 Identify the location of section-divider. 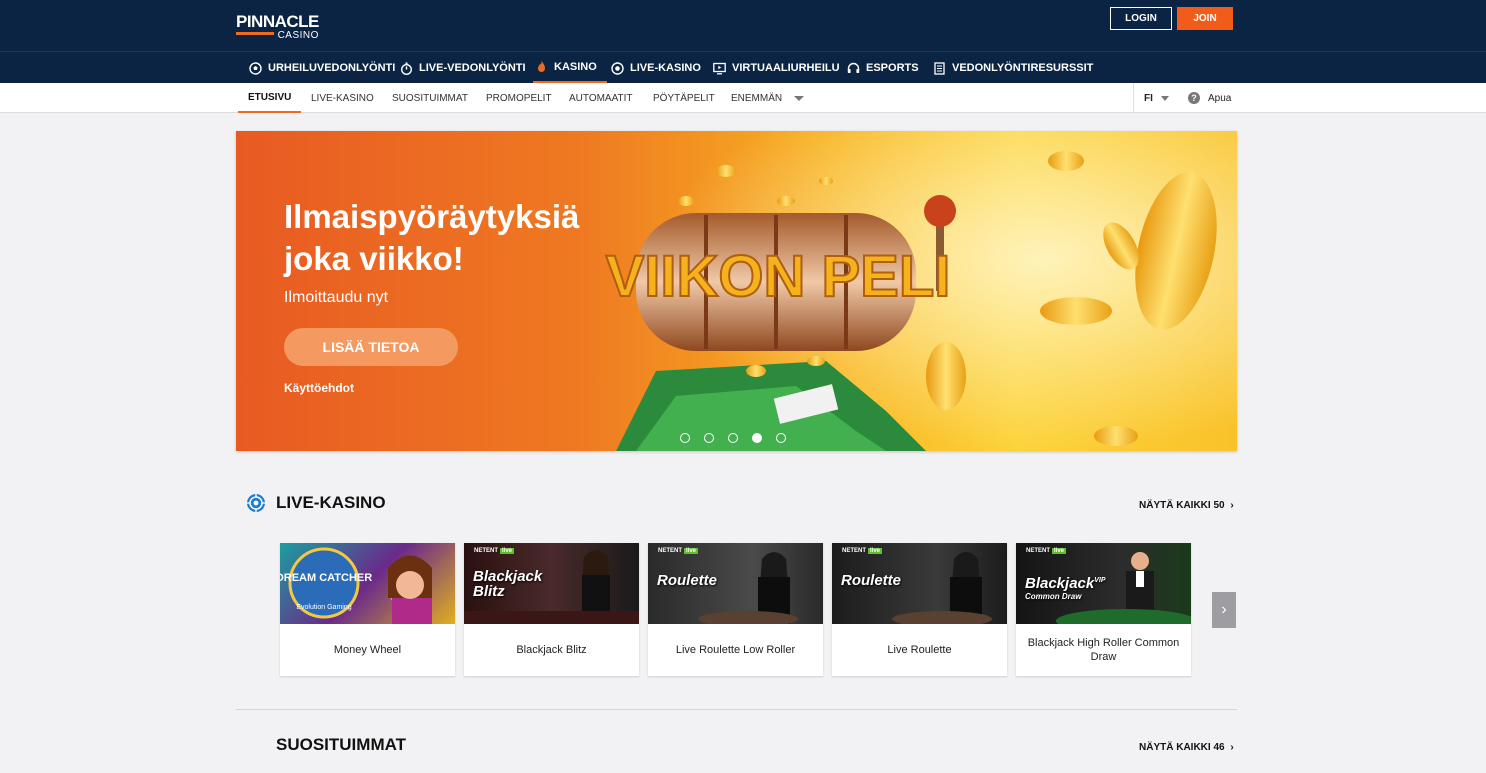
(736, 709).